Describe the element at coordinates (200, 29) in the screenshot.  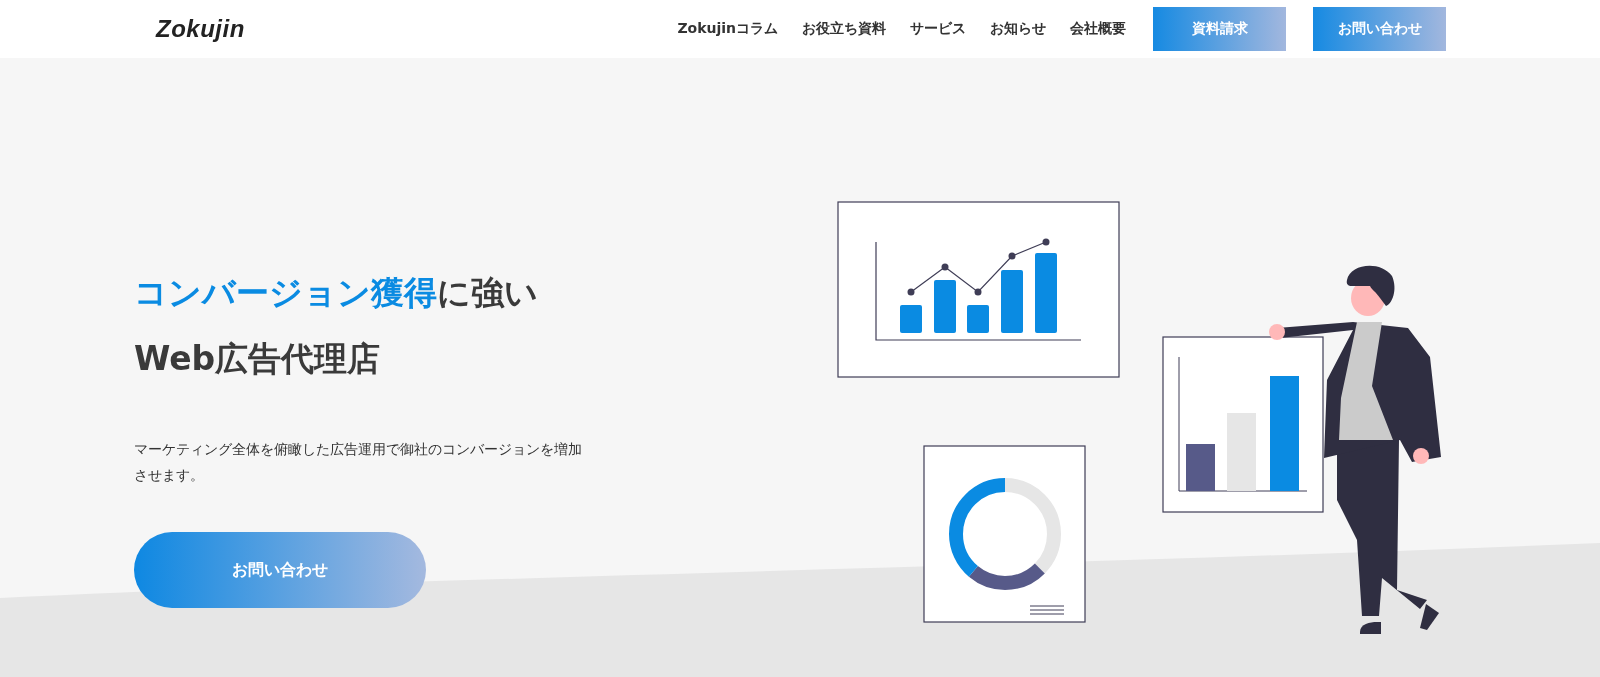
I see `logo: Zokujin` at that location.